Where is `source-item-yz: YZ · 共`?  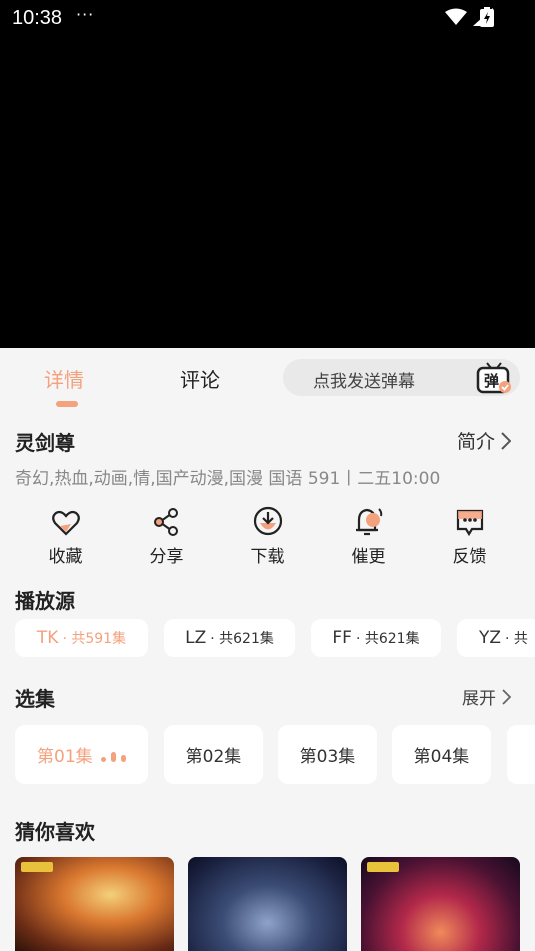
source-item-yz: YZ · 共 is located at coordinates (496, 638).